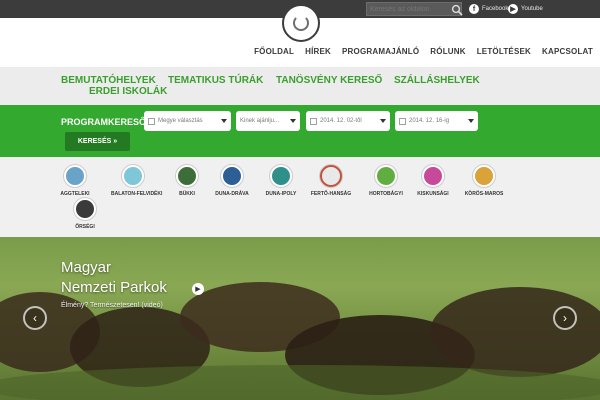 Image resolution: width=600 pixels, height=400 pixels. I want to click on park-label: BALATON-FELVIDÉKI, so click(137, 194).